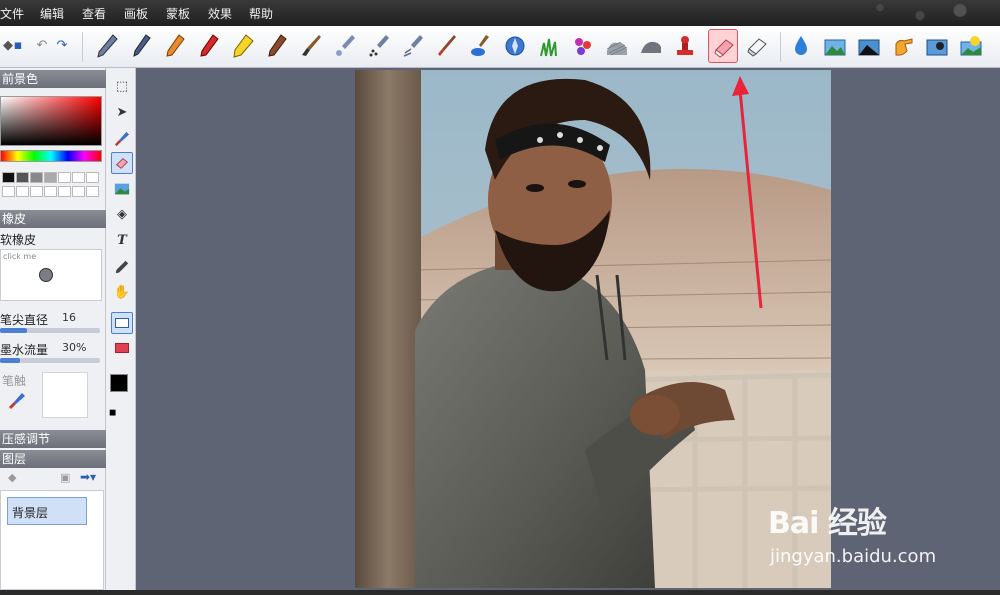  I want to click on airbrush-icon, so click(345, 45).